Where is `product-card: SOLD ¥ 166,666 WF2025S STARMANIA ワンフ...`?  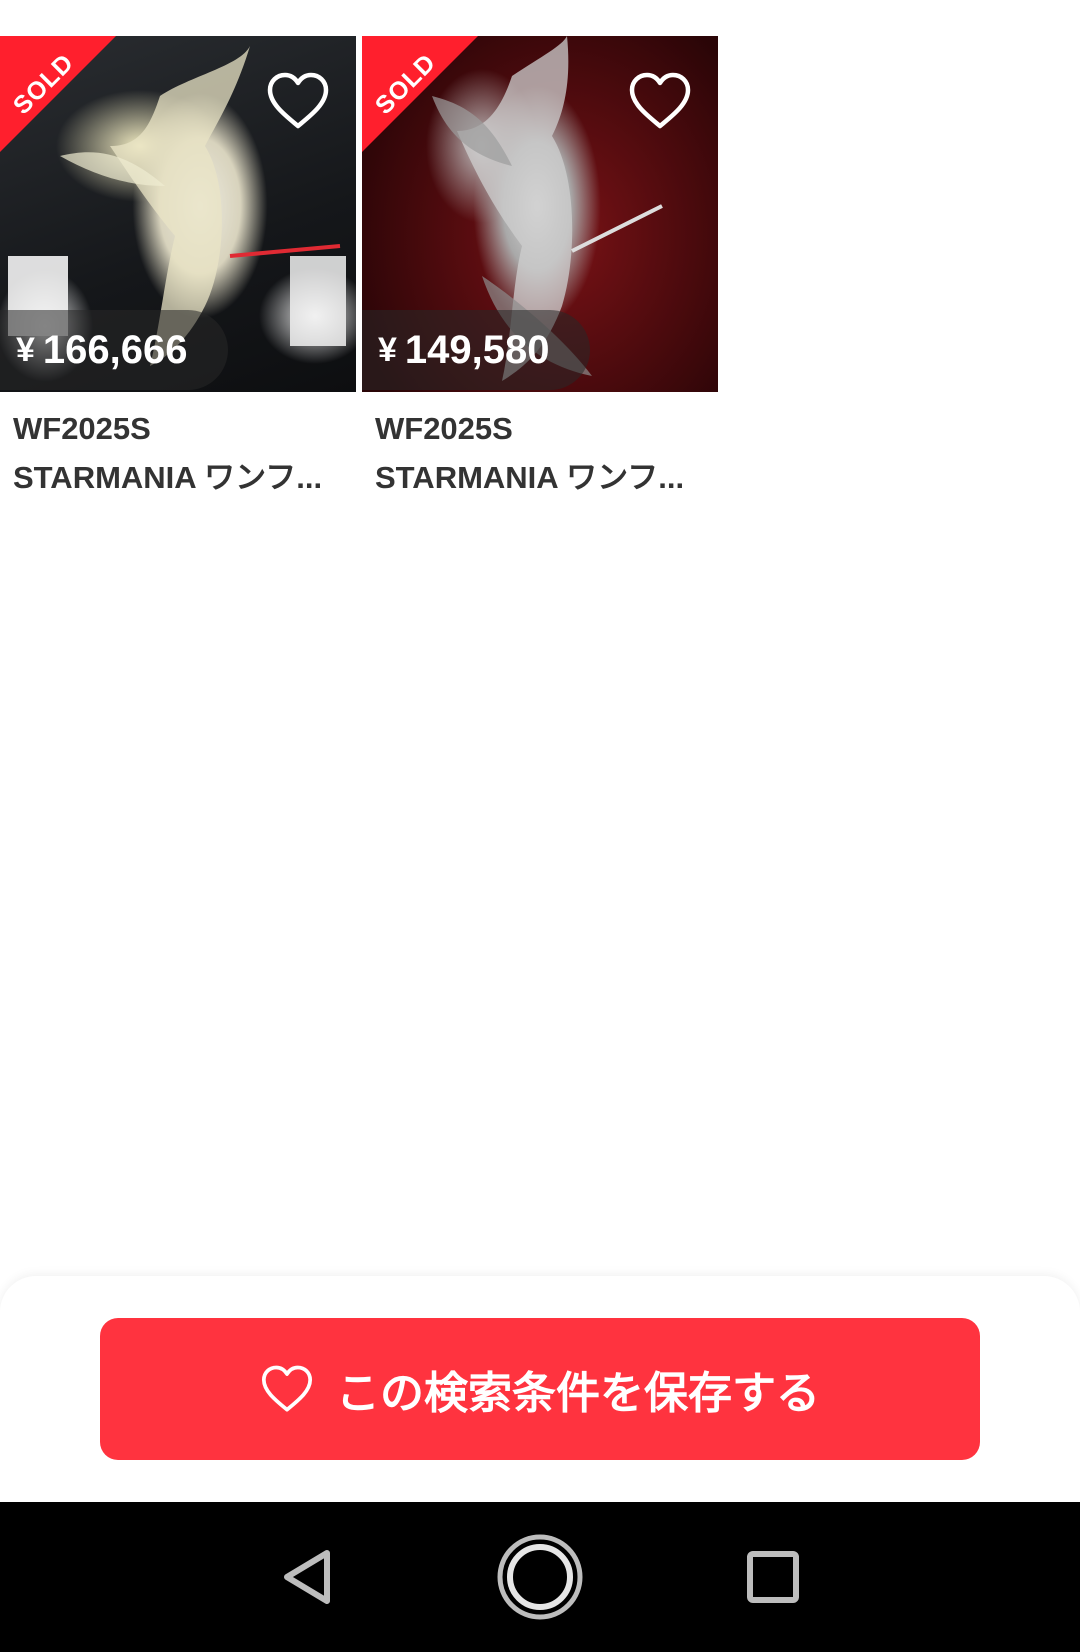
product-card: SOLD ¥ 166,666 WF2025S STARMANIA ワンフ... is located at coordinates (178, 269).